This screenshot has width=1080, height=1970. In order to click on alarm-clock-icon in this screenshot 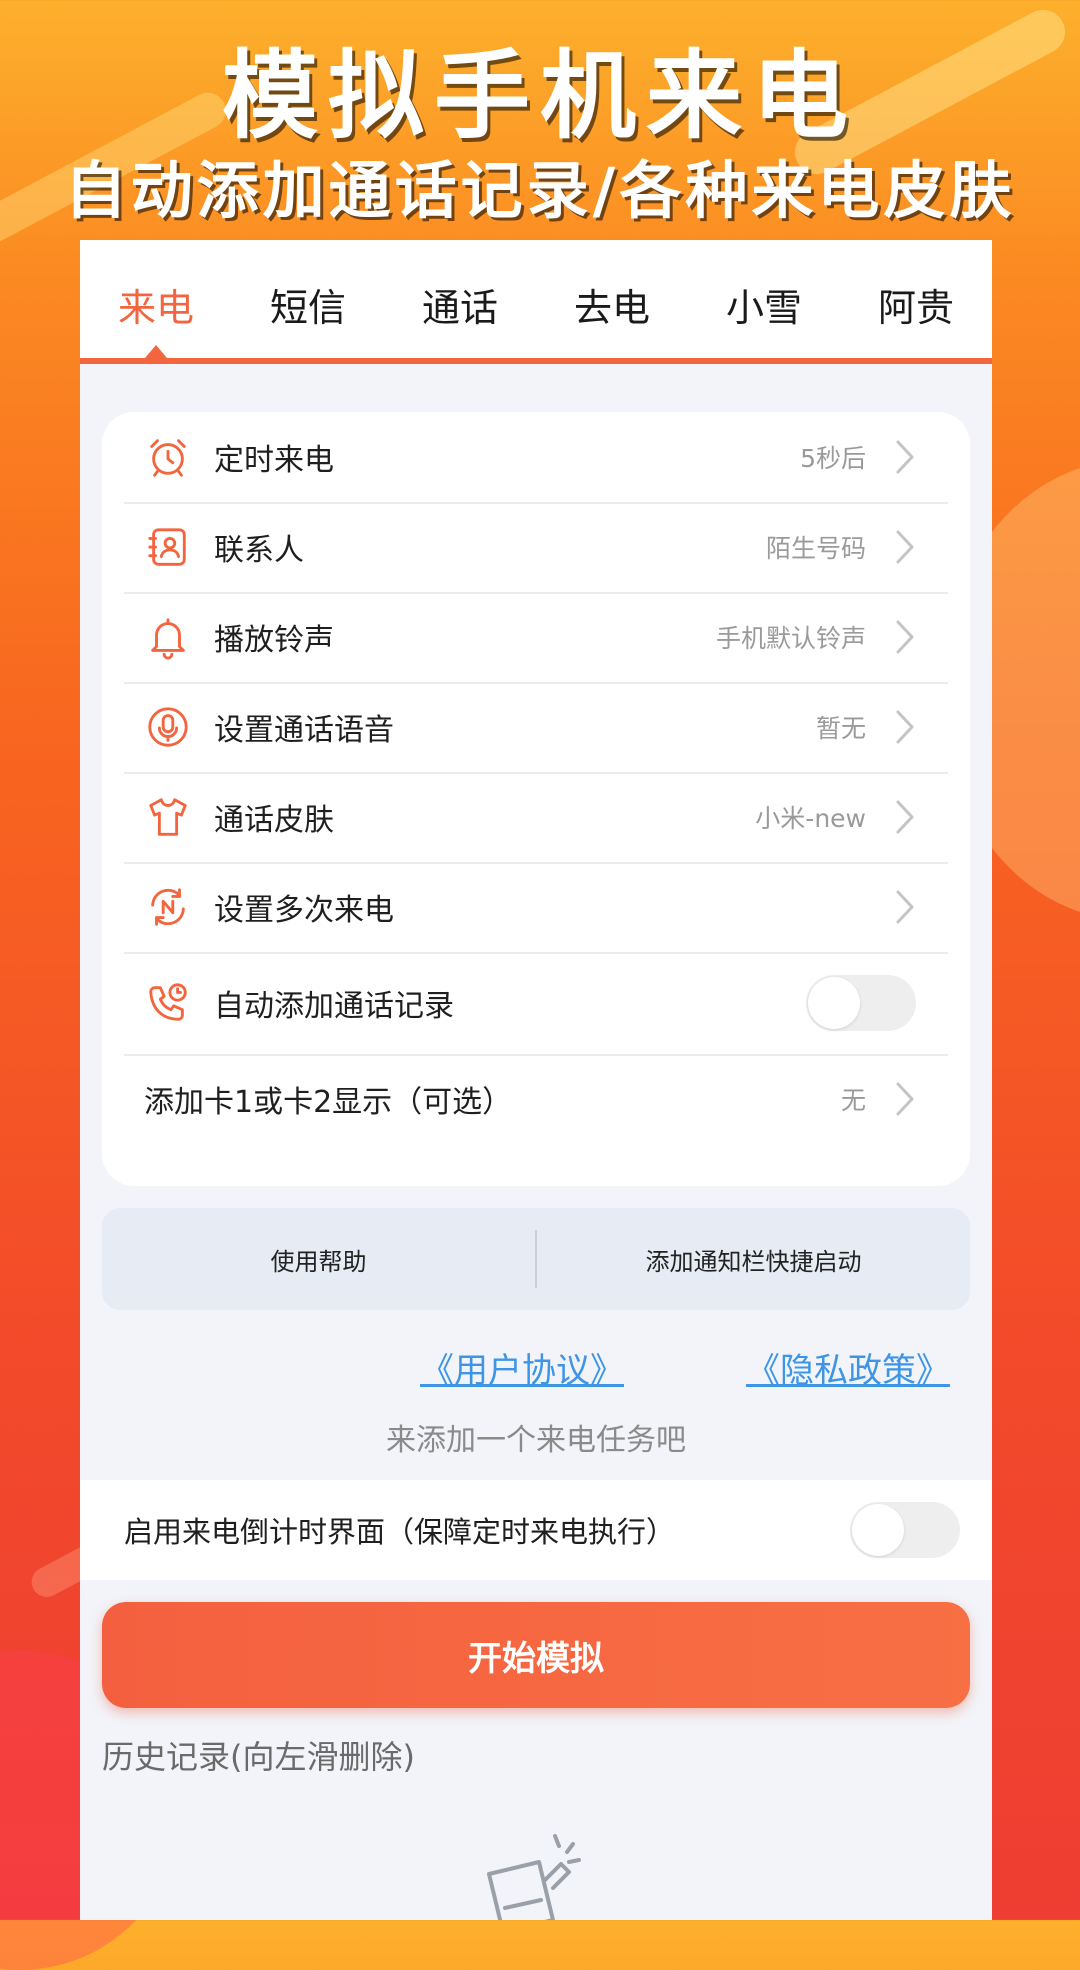, I will do `click(168, 457)`.